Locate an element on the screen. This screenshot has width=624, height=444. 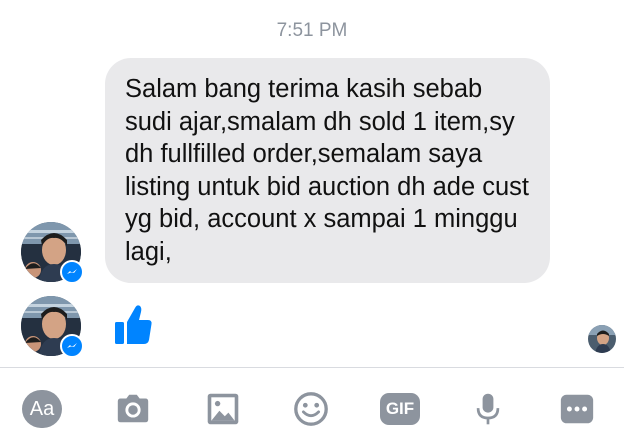
gif-label: GIF is located at coordinates (400, 409).